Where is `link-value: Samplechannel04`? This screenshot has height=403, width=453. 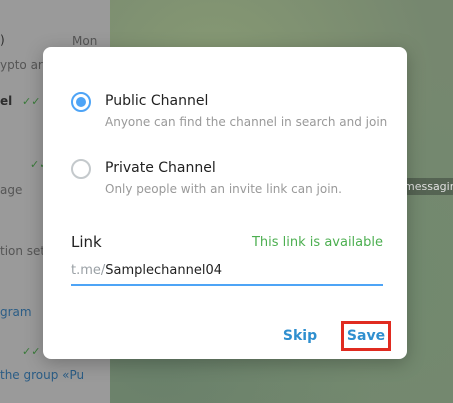
link-value: Samplechannel04 is located at coordinates (163, 270).